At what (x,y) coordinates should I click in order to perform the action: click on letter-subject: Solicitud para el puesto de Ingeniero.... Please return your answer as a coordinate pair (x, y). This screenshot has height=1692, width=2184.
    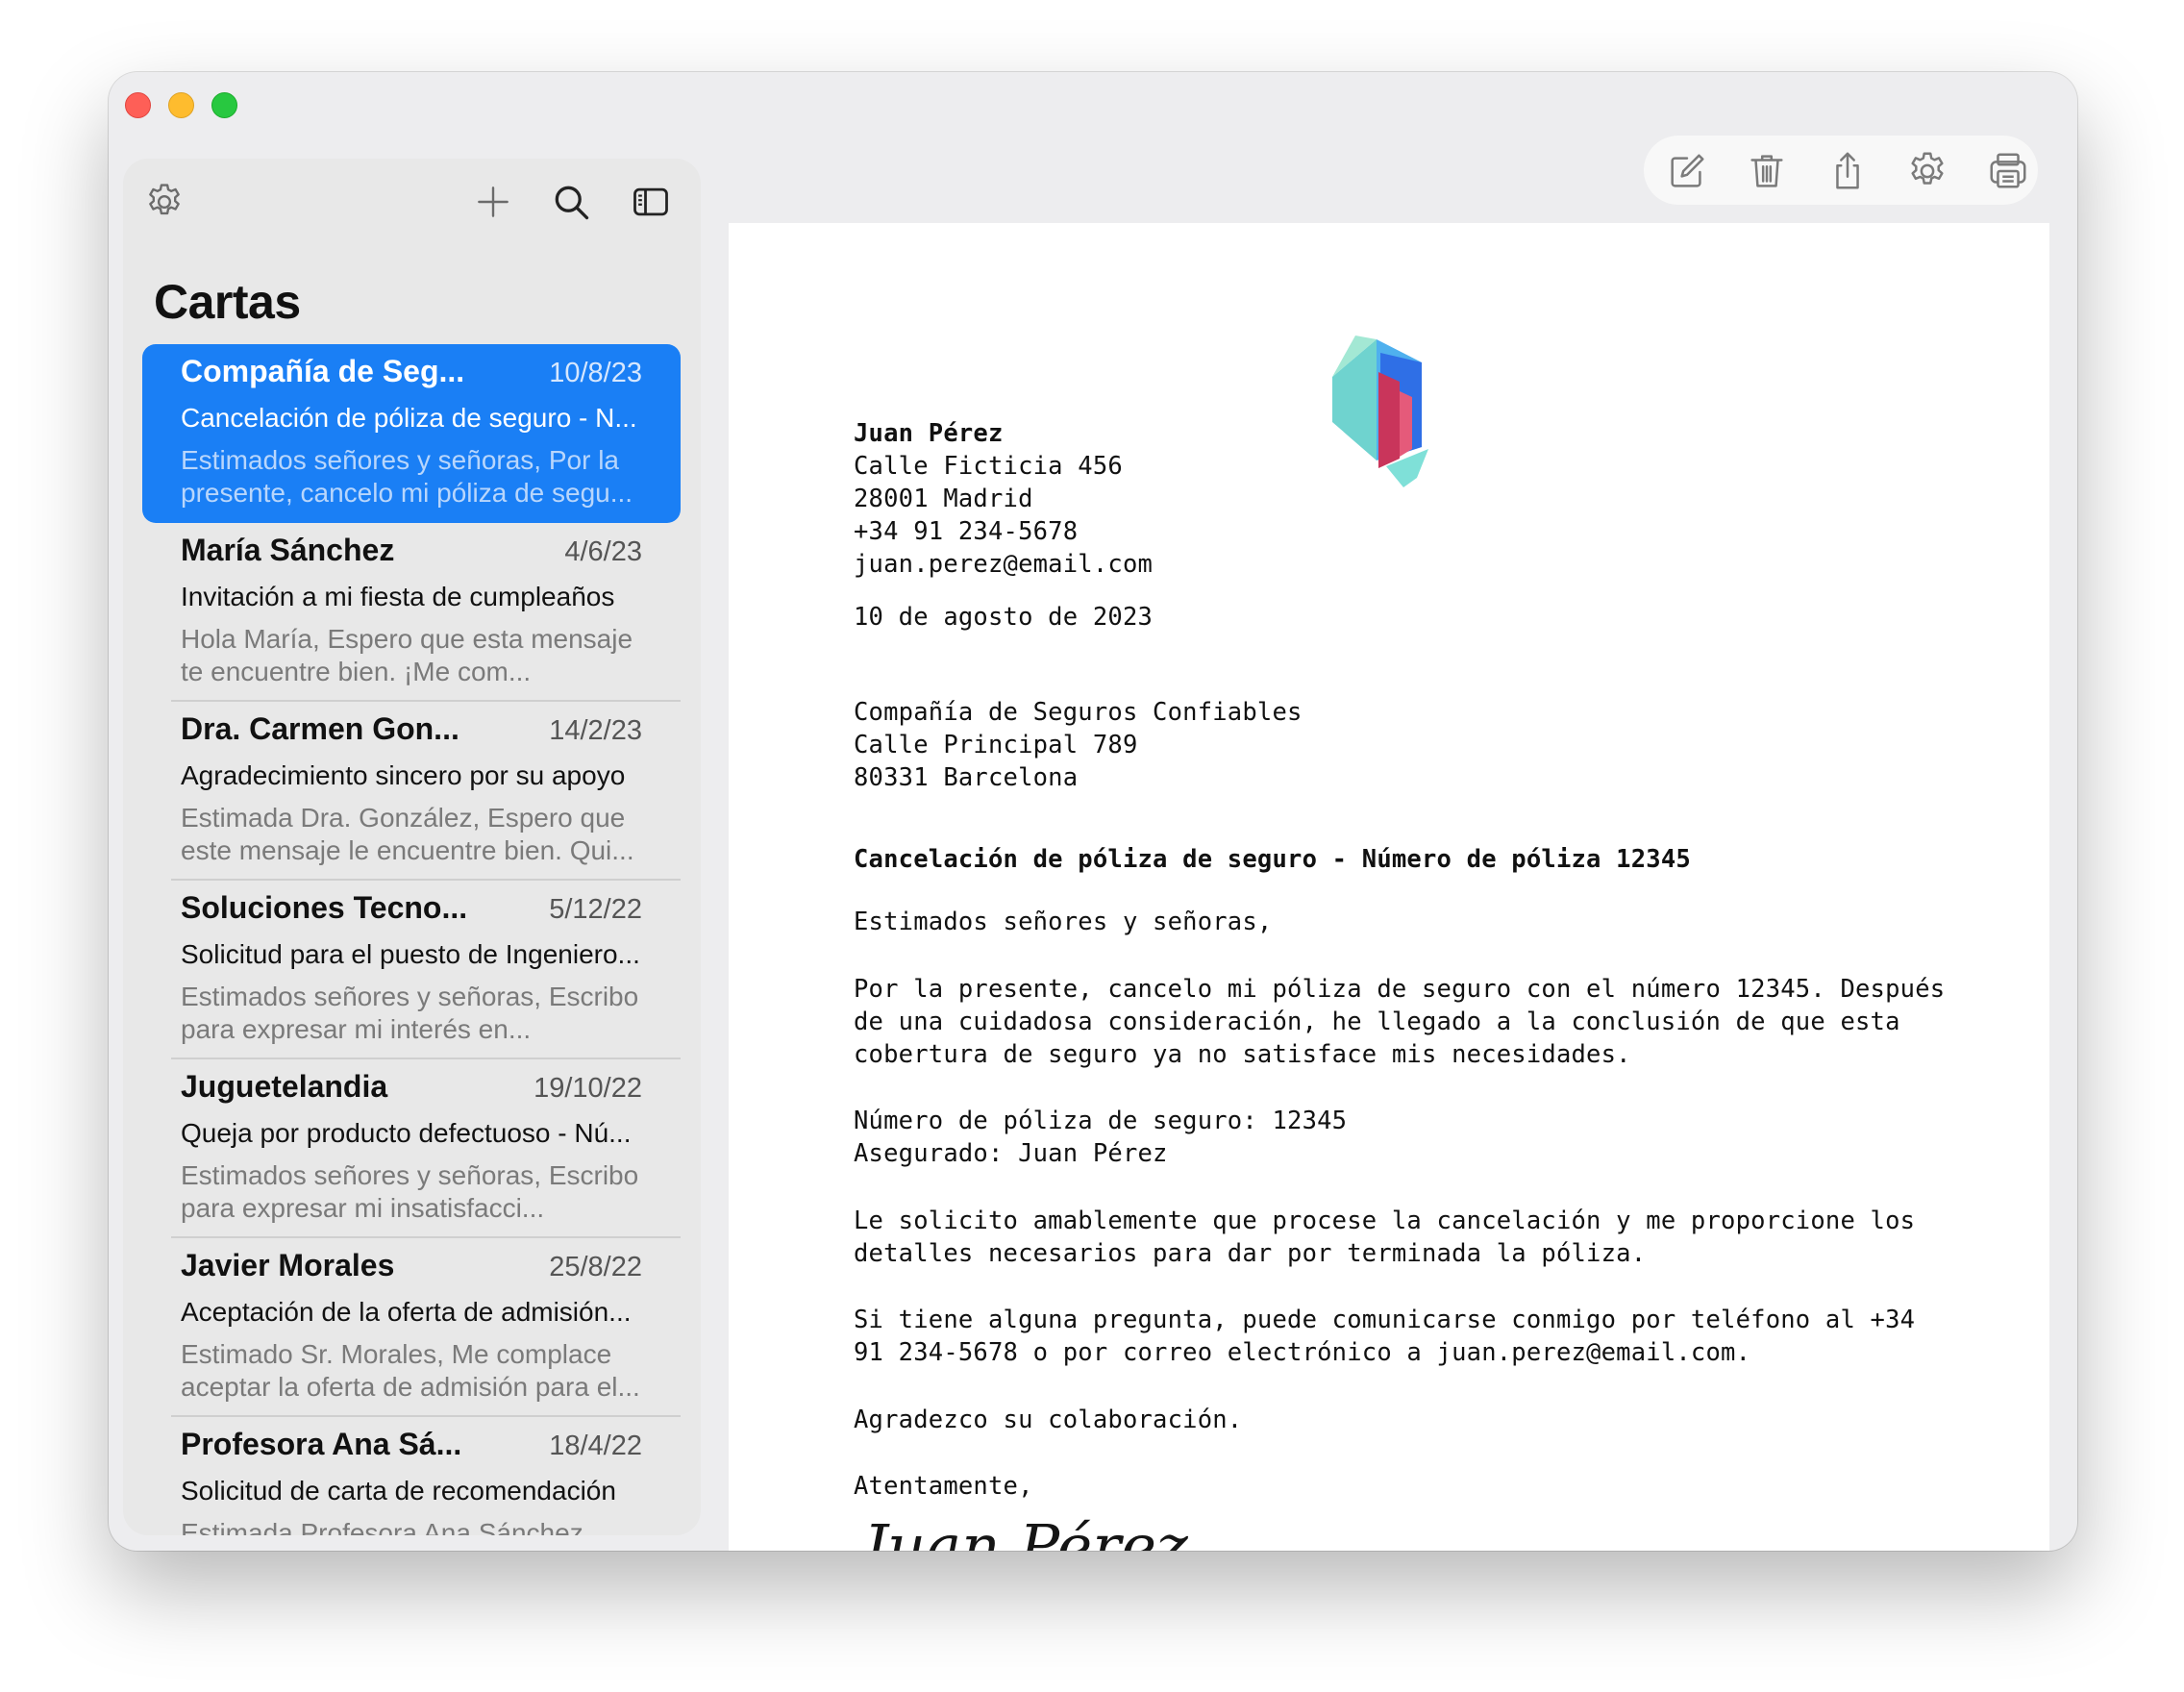
    Looking at the image, I should click on (411, 954).